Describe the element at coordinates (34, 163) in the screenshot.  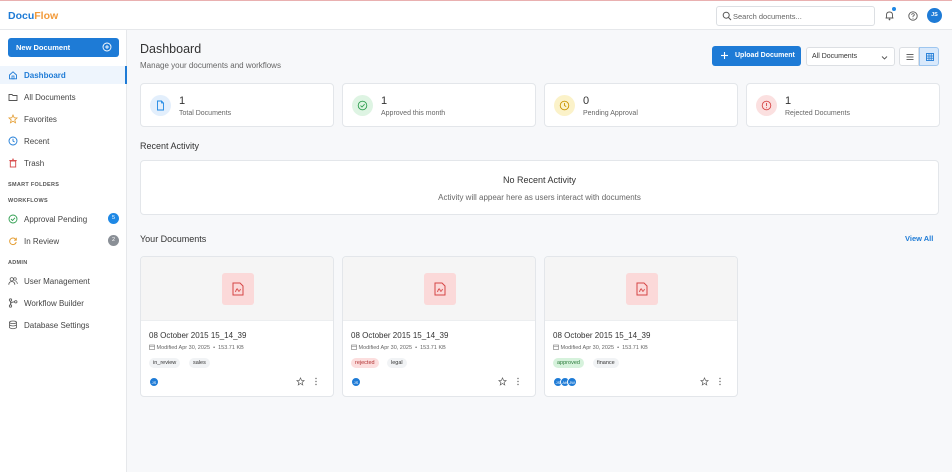
I see `sidebar-item-label: Trash` at that location.